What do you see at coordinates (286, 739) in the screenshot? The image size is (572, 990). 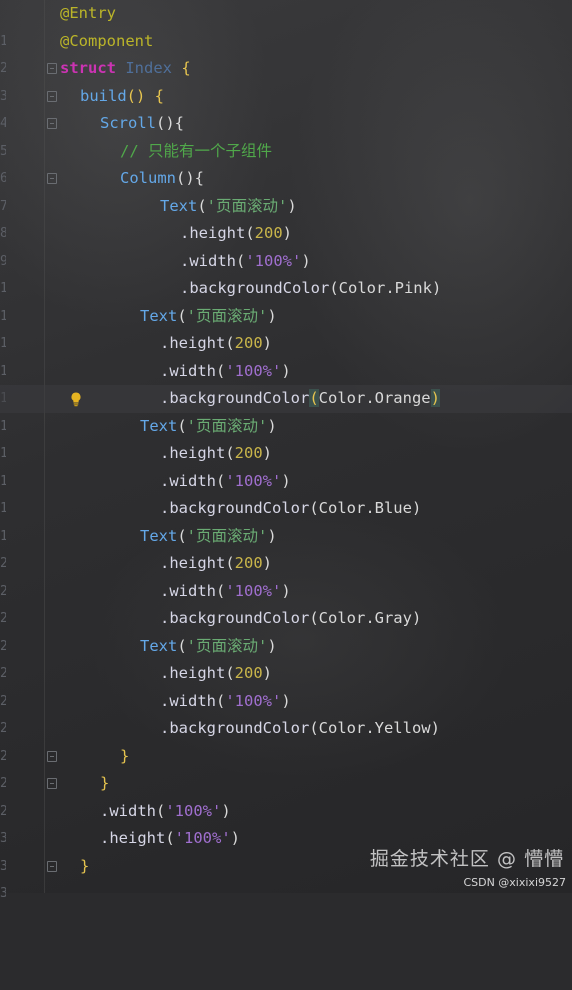 I see `code-line: 27 .backgroundColor(Color.Yellow)` at bounding box center [286, 739].